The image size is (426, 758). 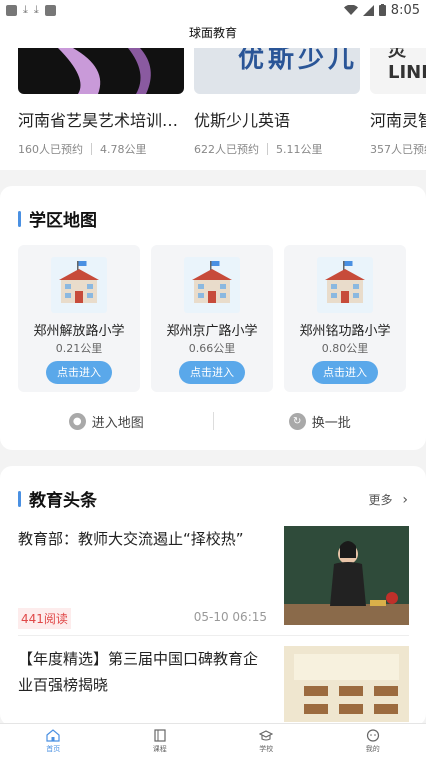 What do you see at coordinates (77, 421) in the screenshot?
I see `eye-icon: ●` at bounding box center [77, 421].